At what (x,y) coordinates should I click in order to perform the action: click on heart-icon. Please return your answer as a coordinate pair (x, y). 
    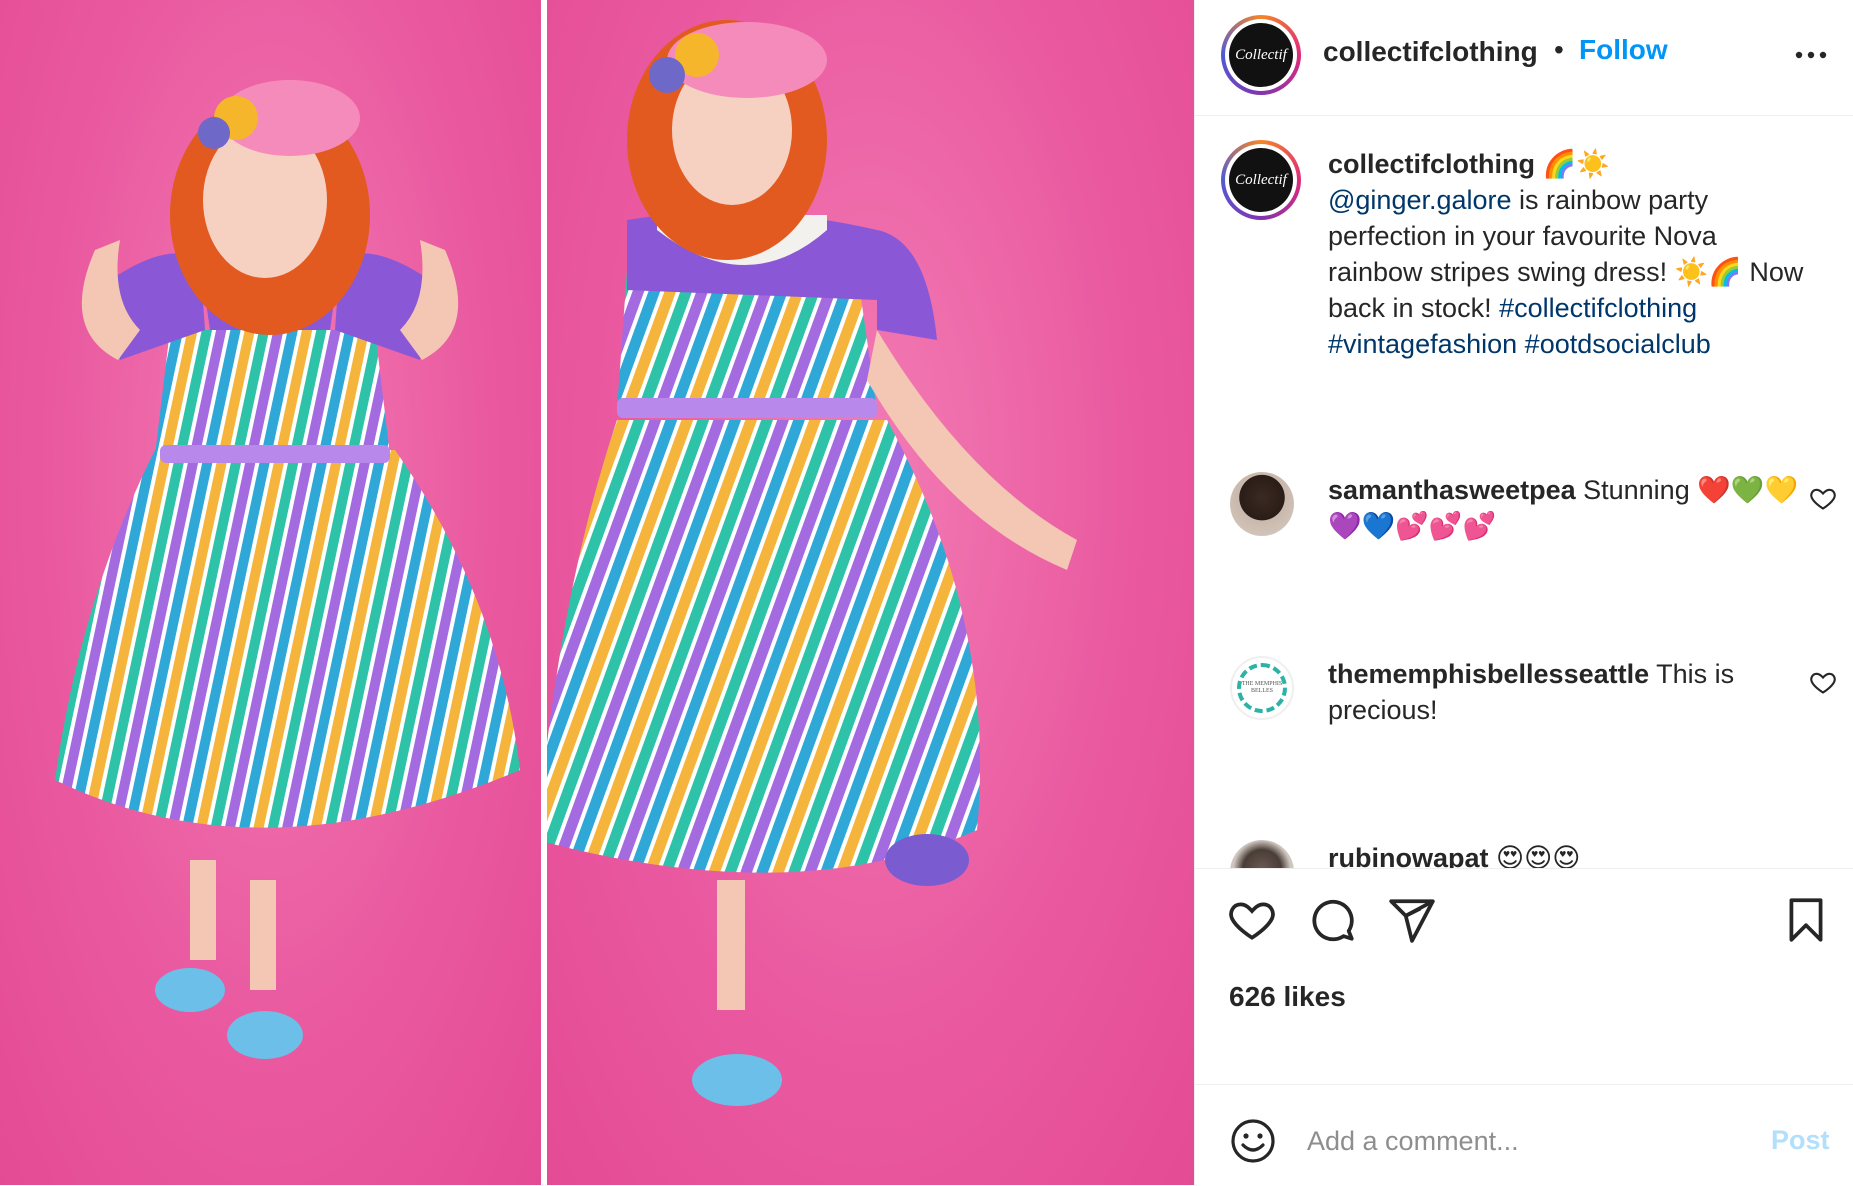
    Looking at the image, I should click on (1252, 920).